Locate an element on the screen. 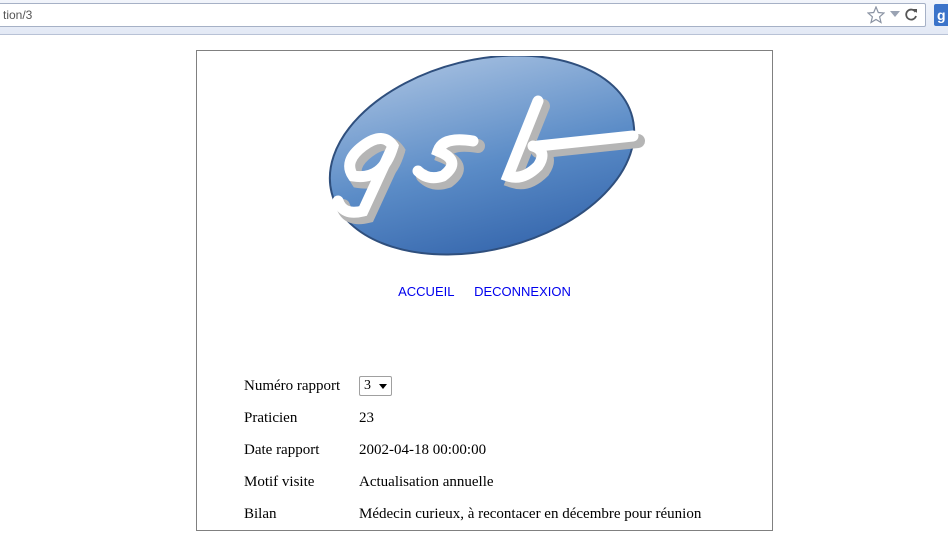  visit-reason-value: Actualisation annuelle is located at coordinates (426, 481).